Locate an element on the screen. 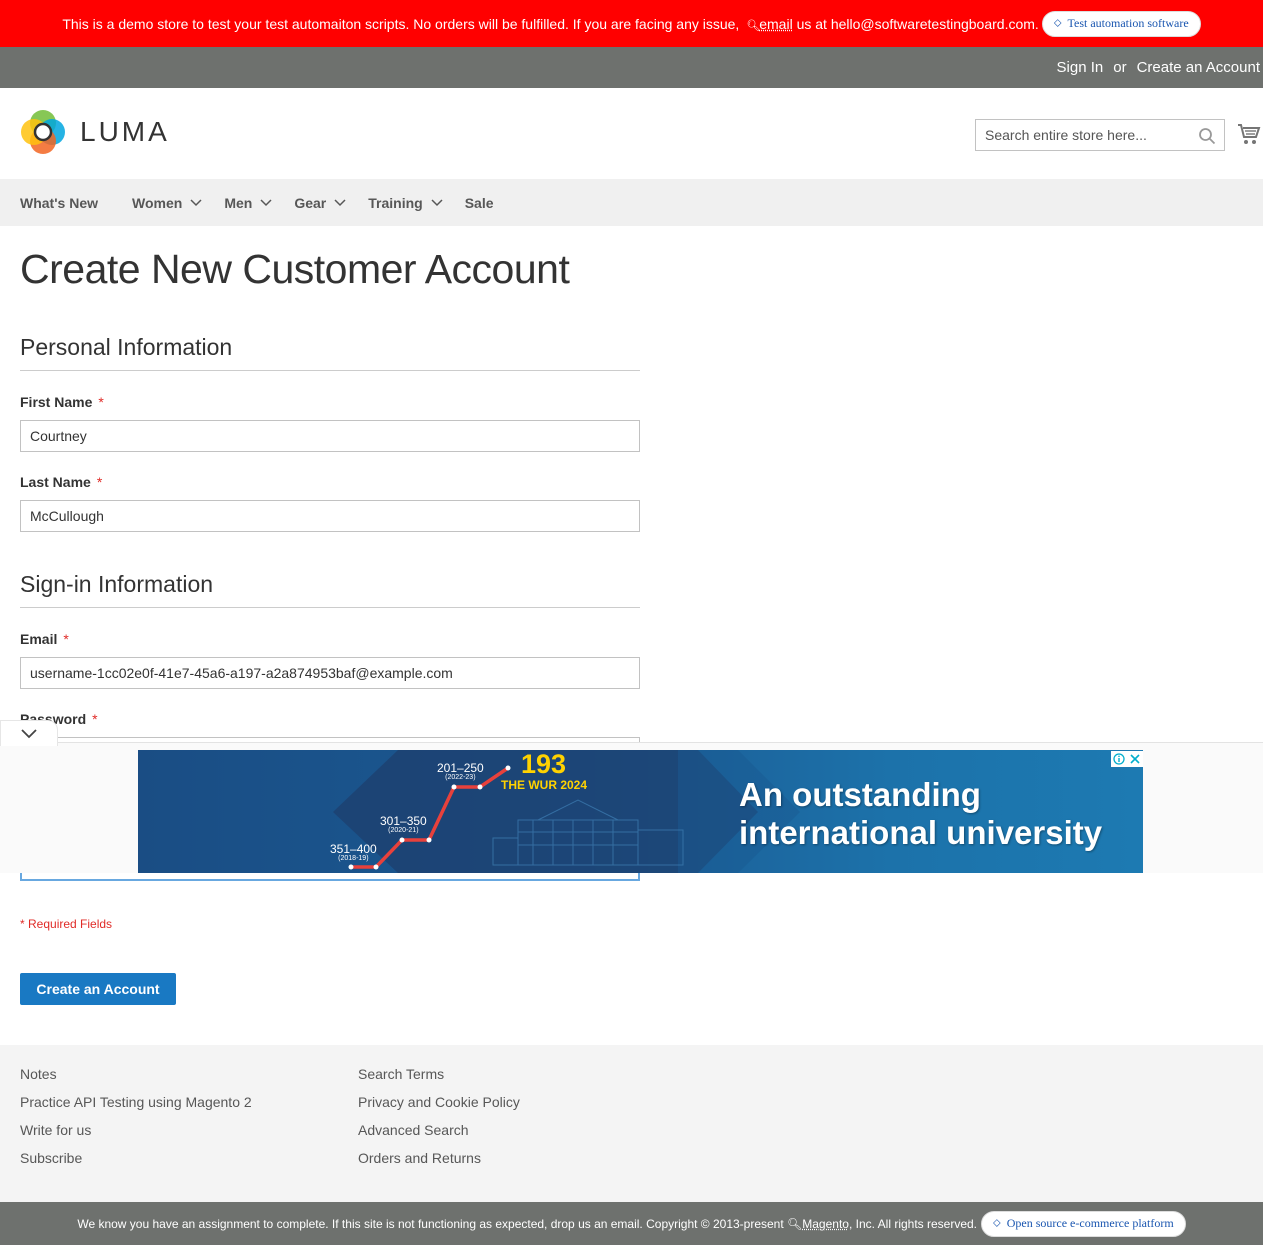 The image size is (1263, 1245). ad-rank-range: 201–250 is located at coordinates (460, 768).